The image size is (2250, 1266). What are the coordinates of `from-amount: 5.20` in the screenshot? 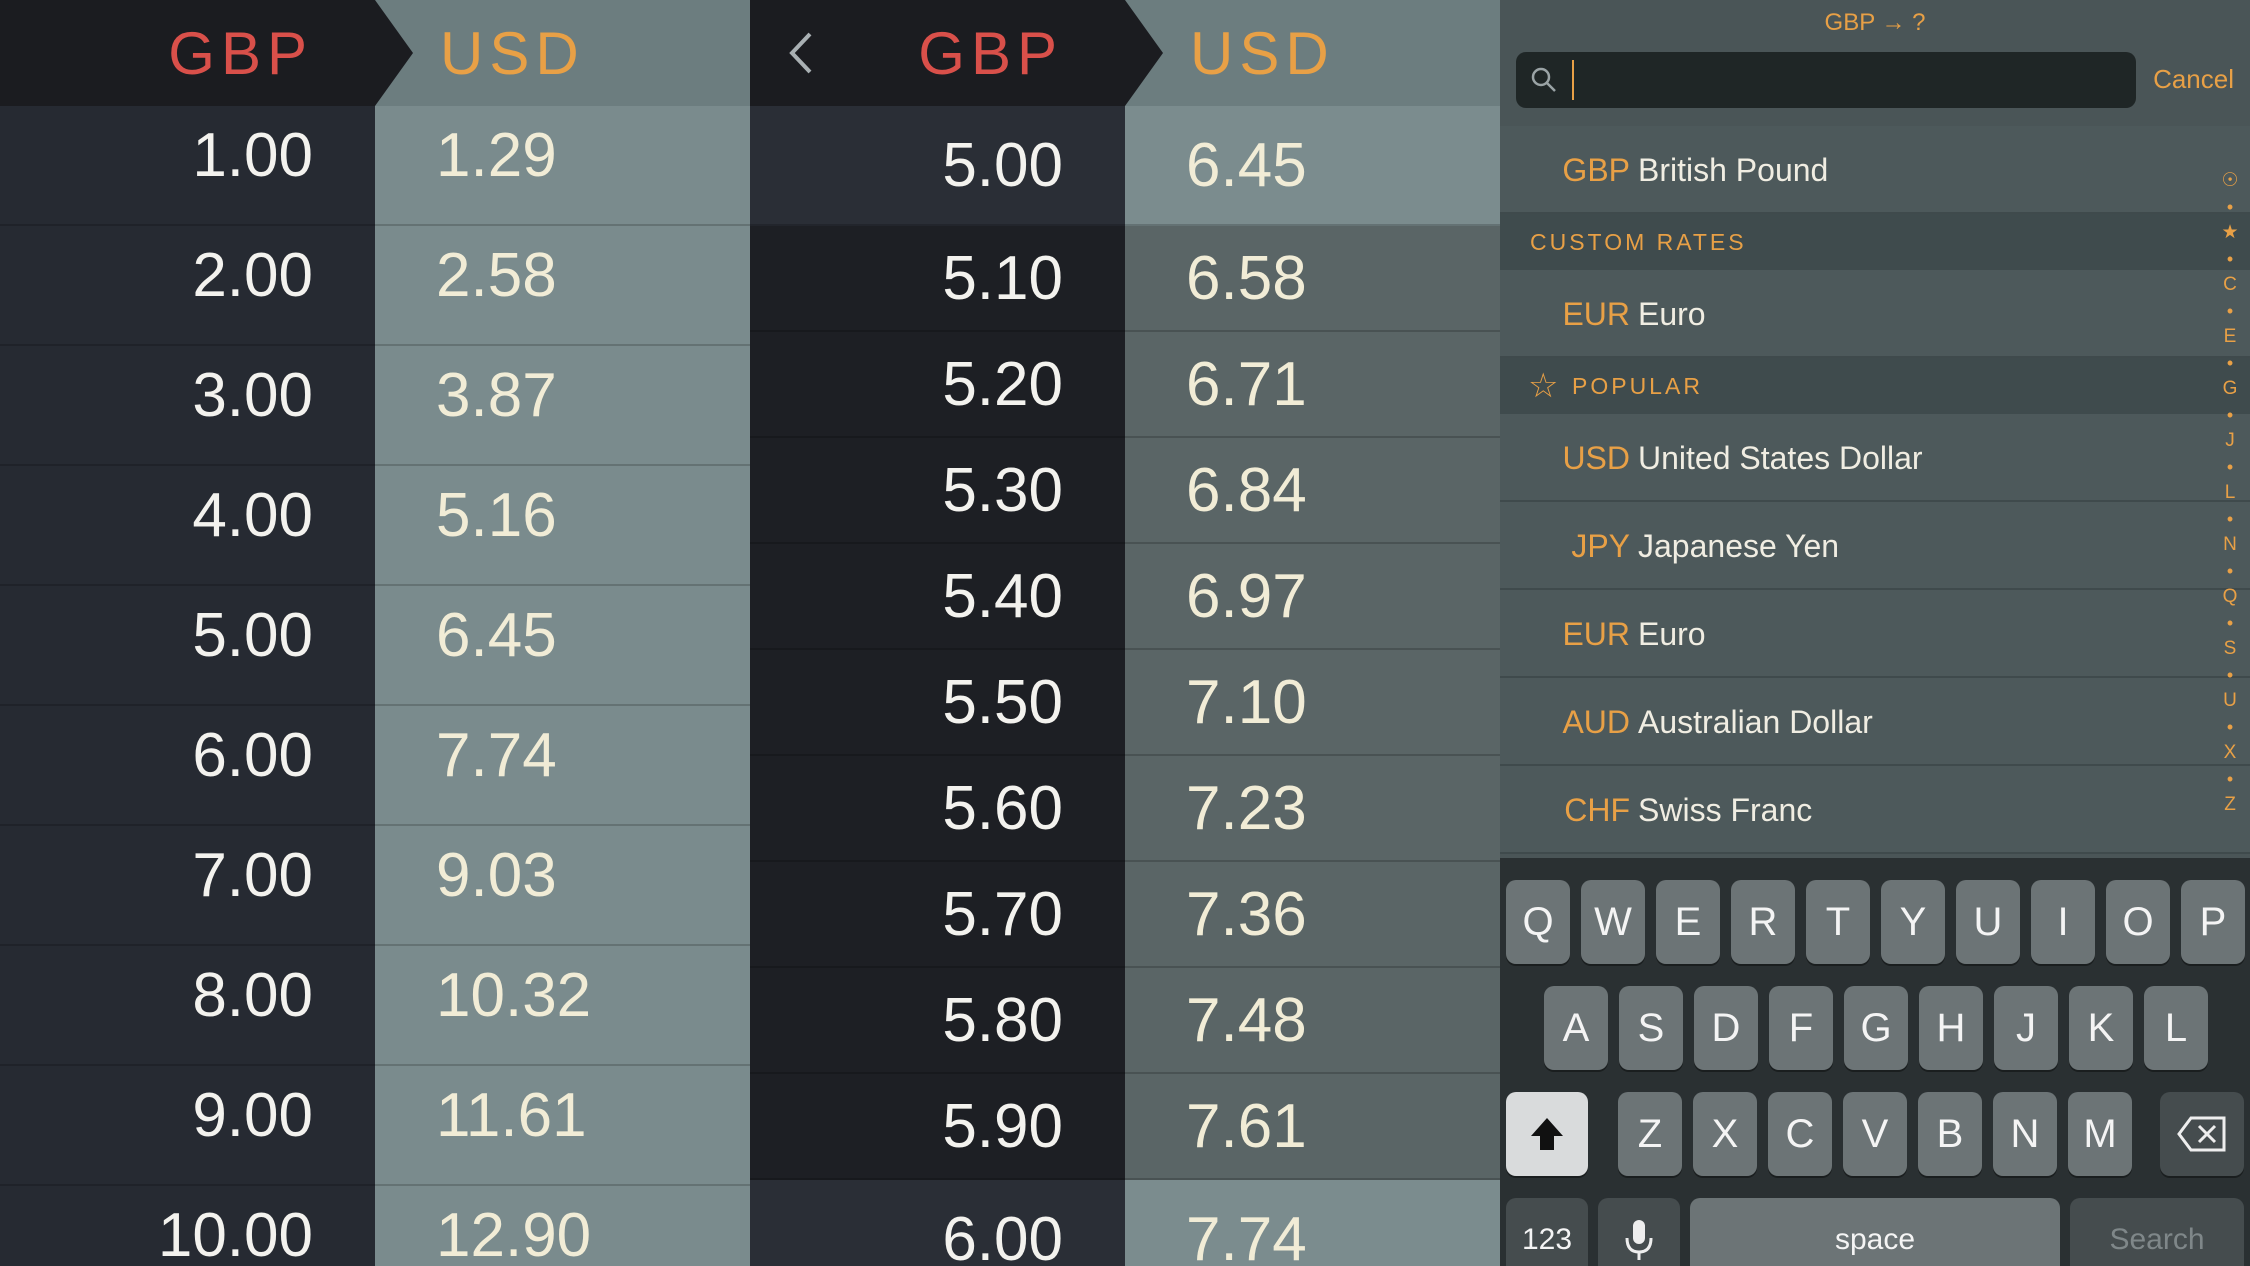 It's located at (1002, 384).